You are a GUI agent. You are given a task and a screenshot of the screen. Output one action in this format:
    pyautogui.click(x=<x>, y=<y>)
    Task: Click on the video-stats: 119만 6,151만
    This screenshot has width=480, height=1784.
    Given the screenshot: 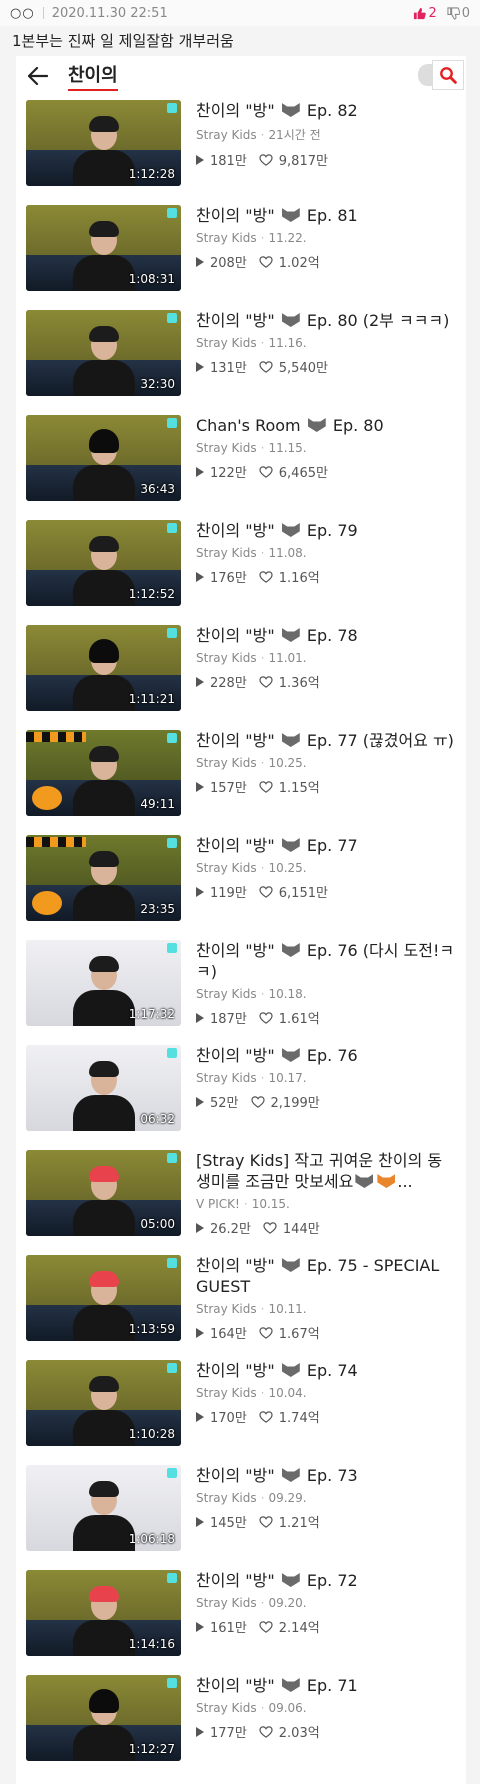 What is the action you would take?
    pyautogui.click(x=326, y=891)
    